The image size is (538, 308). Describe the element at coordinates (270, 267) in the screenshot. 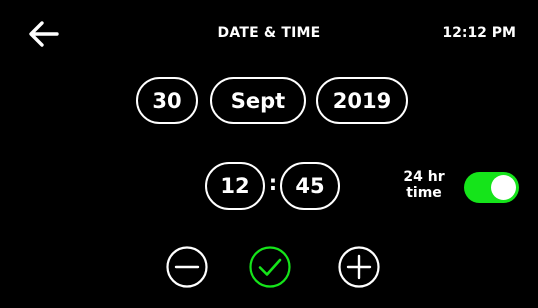

I see `check-circle-icon` at that location.